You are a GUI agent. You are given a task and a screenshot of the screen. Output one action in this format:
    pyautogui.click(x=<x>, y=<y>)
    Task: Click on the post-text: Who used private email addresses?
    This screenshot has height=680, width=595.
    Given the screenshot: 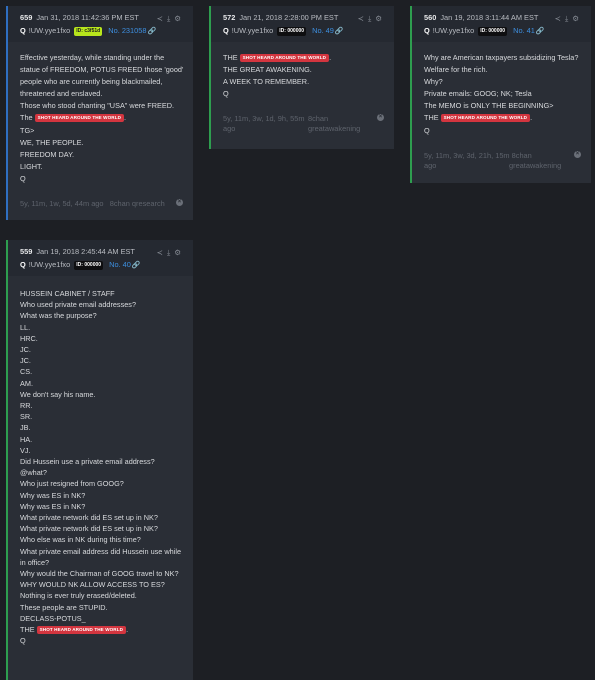 What is the action you would take?
    pyautogui.click(x=78, y=305)
    